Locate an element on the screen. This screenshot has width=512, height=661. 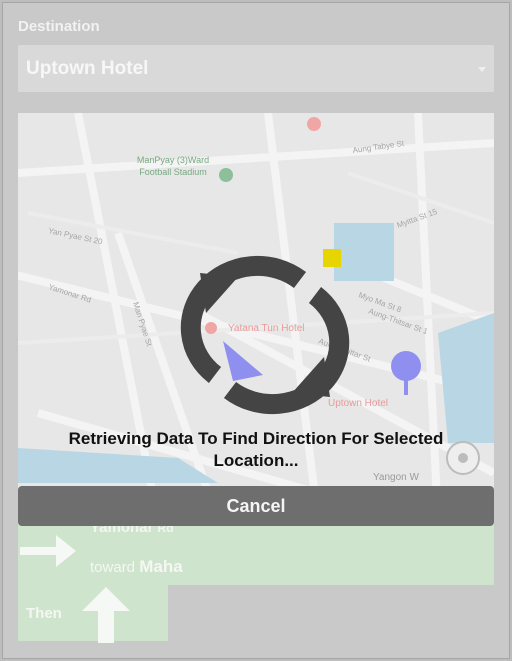
then-label: Then is located at coordinates (44, 613).